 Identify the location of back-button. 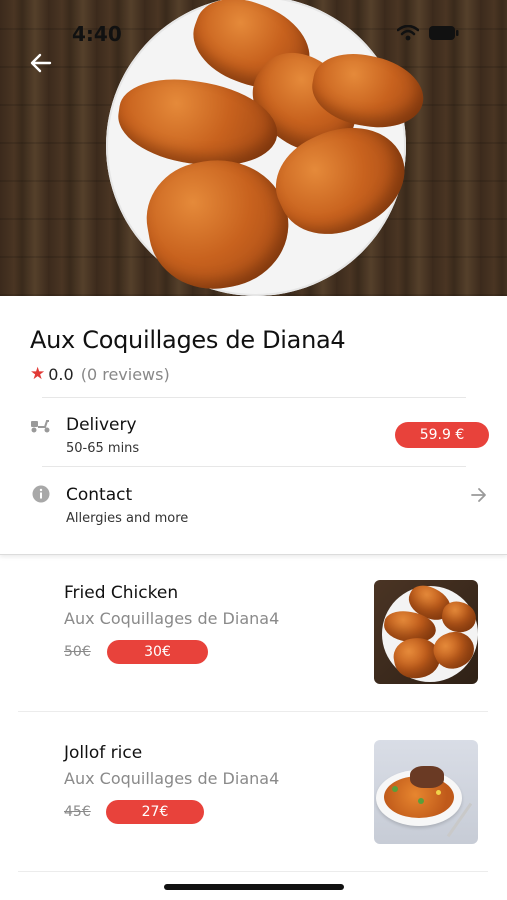
(41, 65).